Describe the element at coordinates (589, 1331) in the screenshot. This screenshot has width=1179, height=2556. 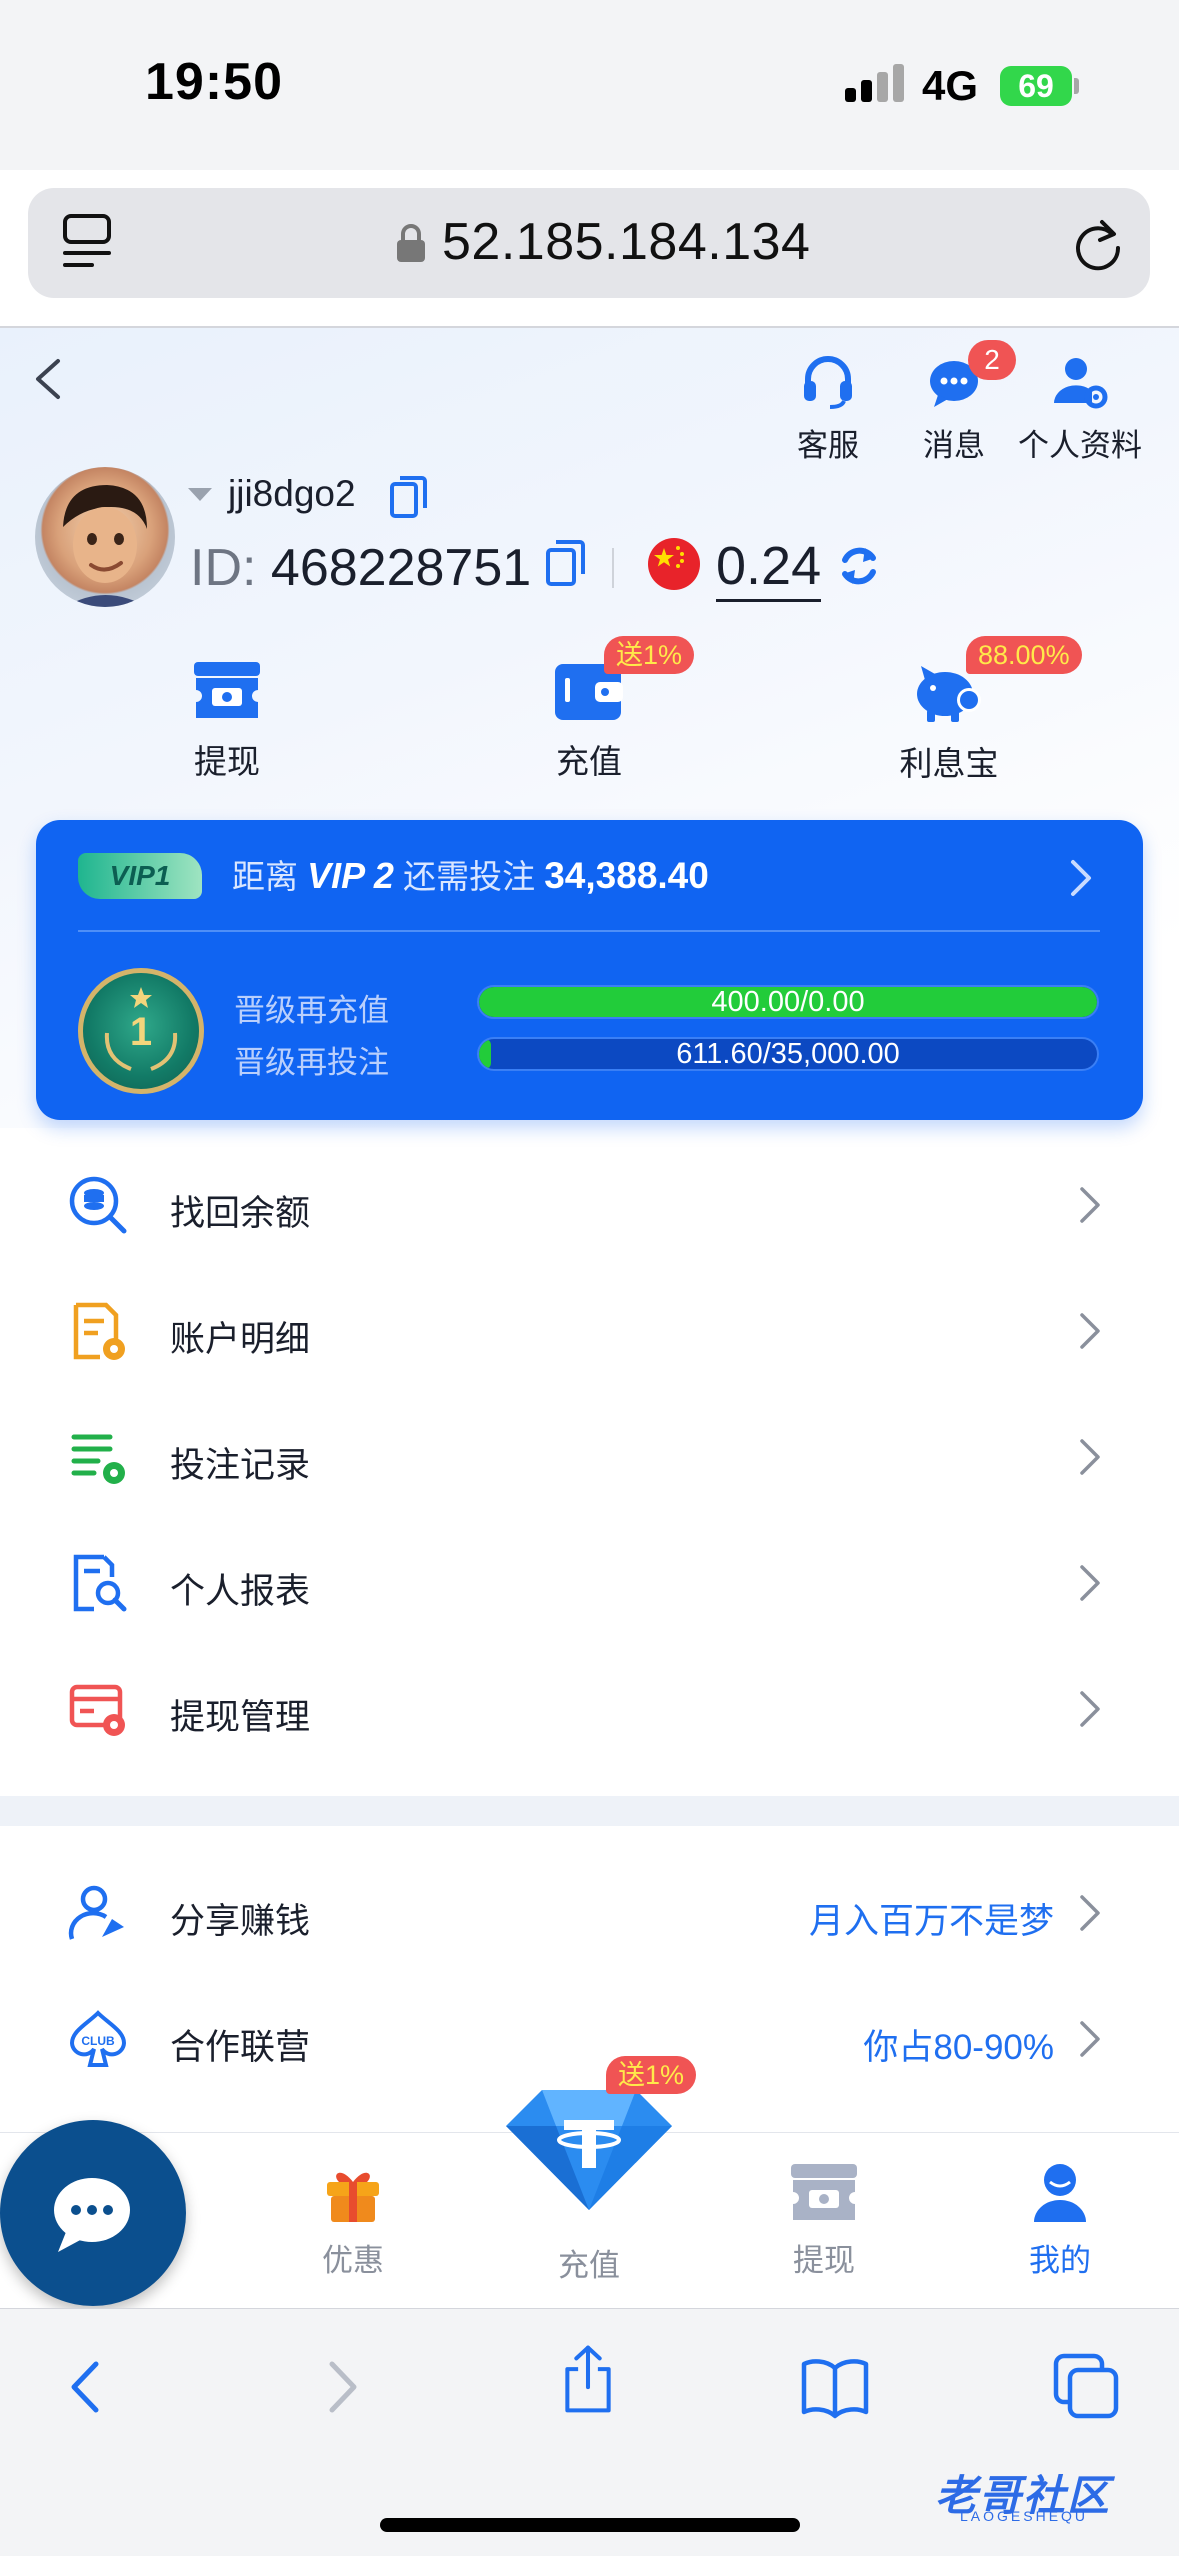
I see `menu-item-account-details: 账户明细` at that location.